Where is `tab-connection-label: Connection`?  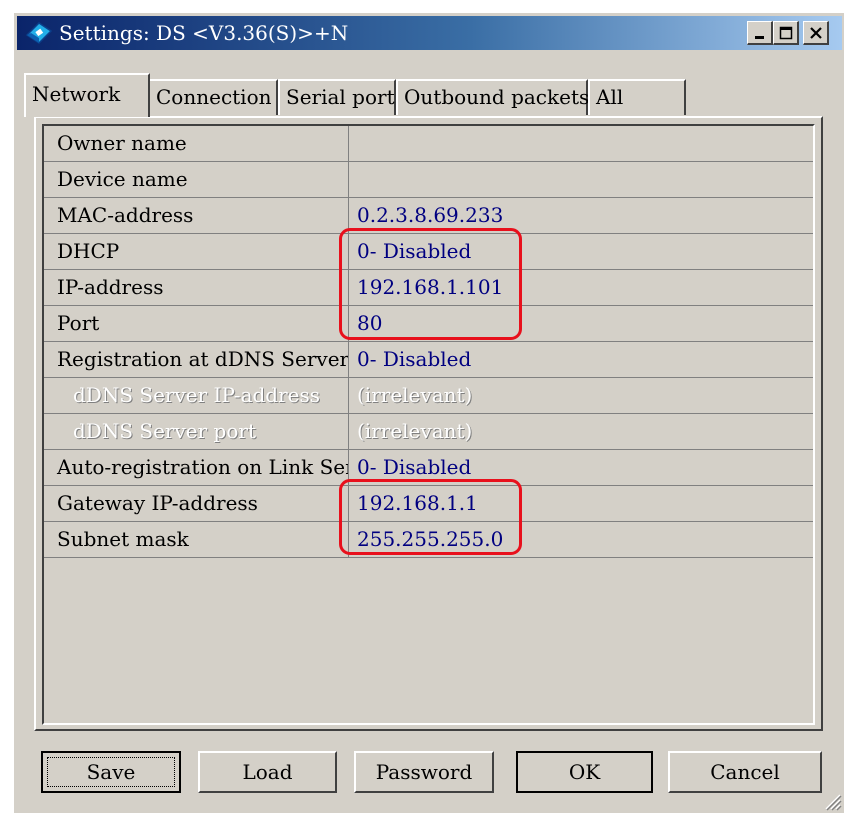 tab-connection-label: Connection is located at coordinates (214, 97).